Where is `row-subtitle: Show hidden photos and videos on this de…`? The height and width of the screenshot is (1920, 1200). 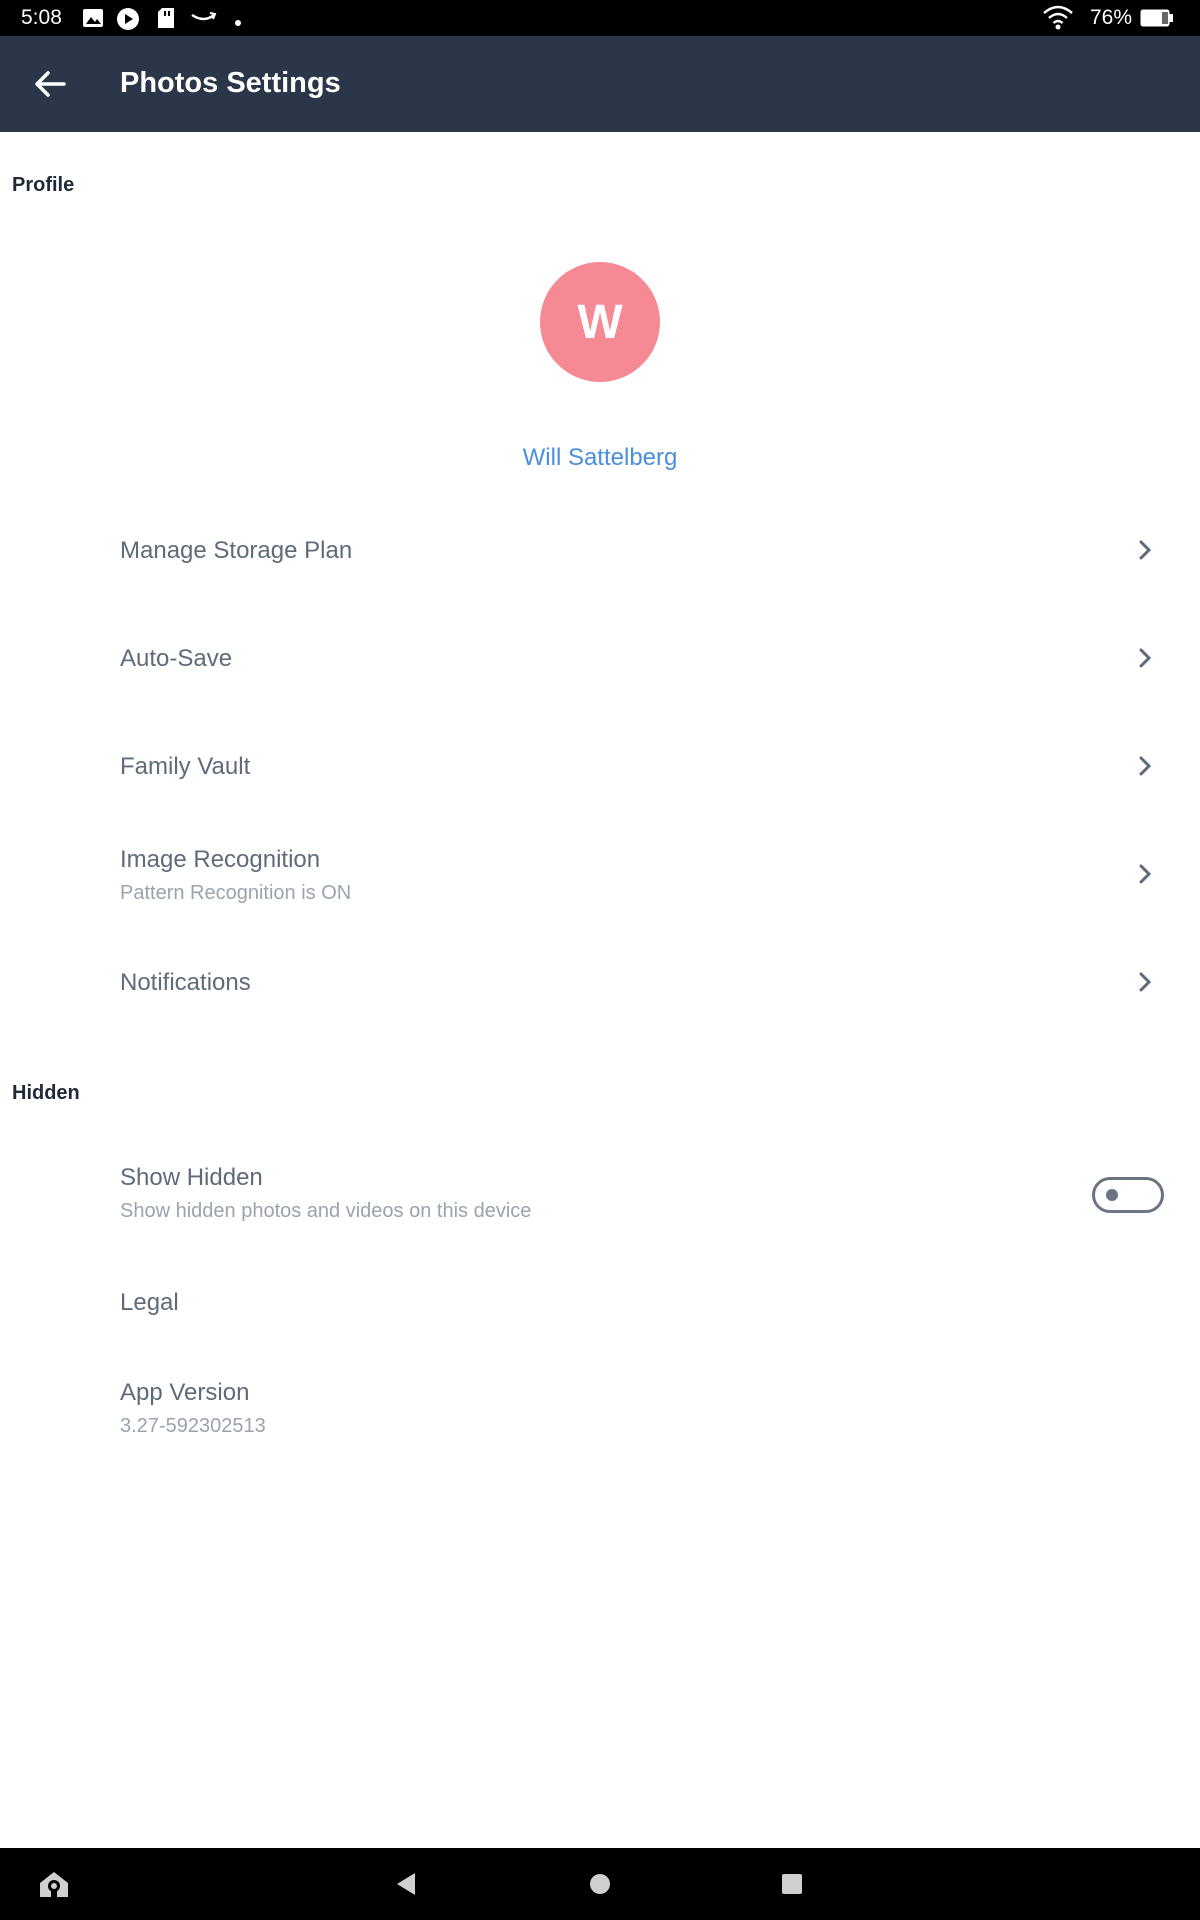 row-subtitle: Show hidden photos and videos on this de… is located at coordinates (326, 1211).